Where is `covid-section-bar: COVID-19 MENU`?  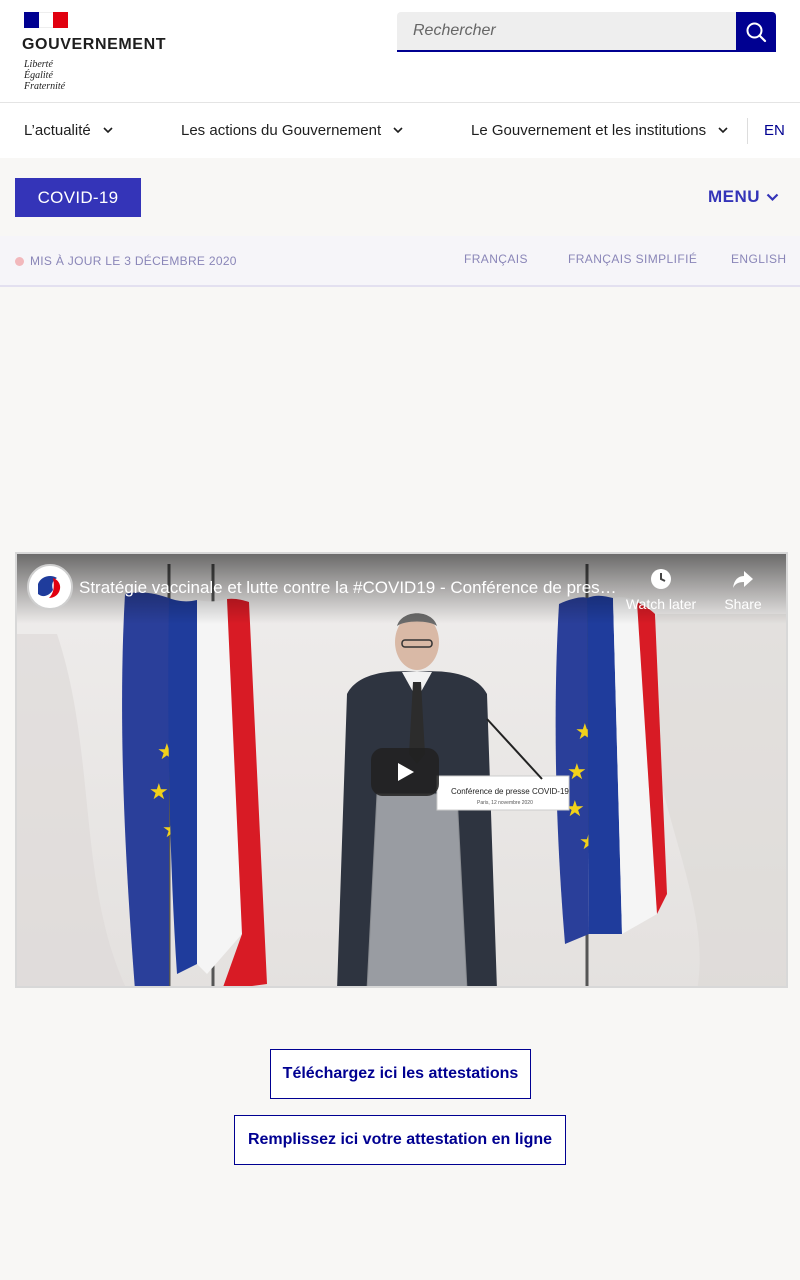
covid-section-bar: COVID-19 MENU is located at coordinates (400, 197).